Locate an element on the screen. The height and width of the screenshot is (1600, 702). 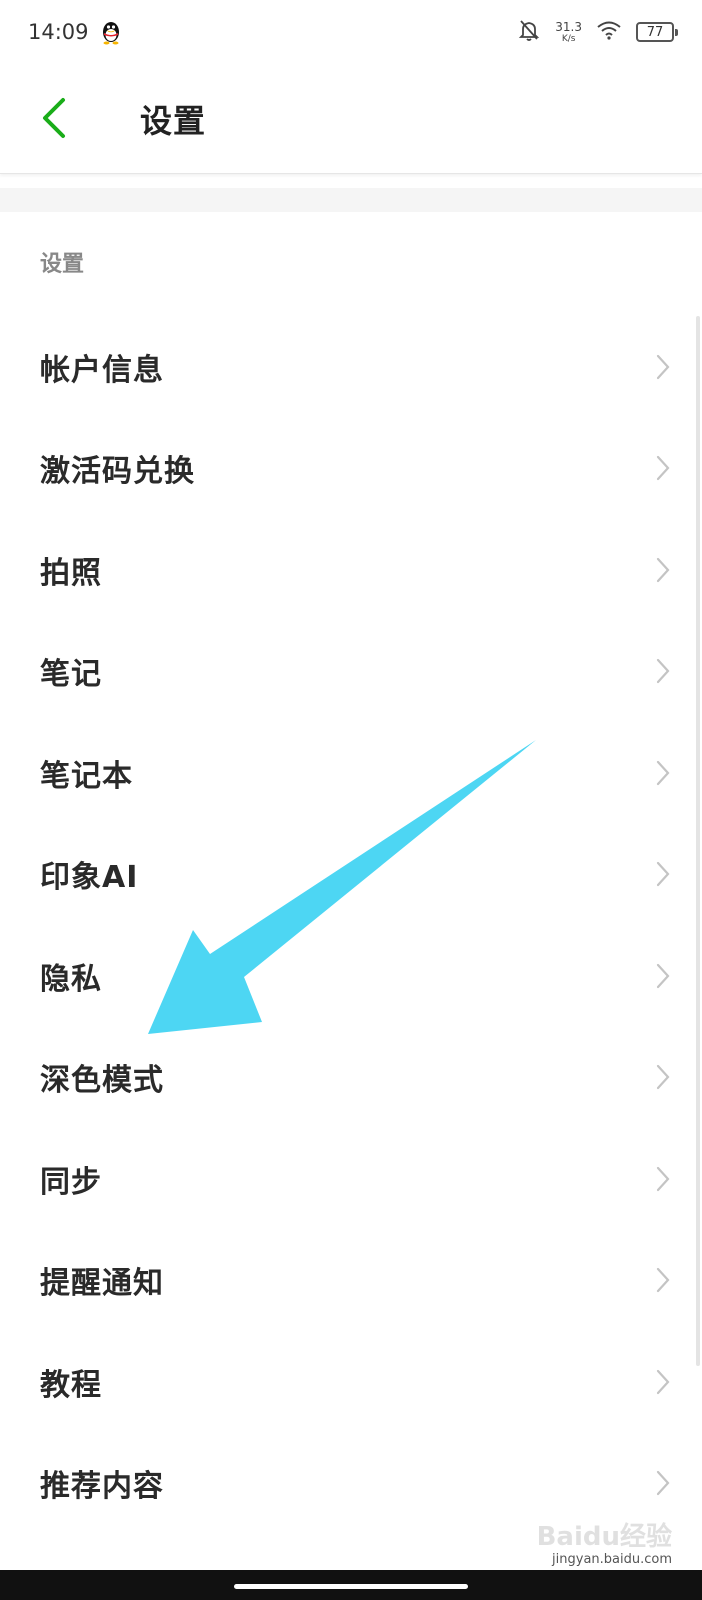
settings-item-label: 隐私 is located at coordinates (71, 979).